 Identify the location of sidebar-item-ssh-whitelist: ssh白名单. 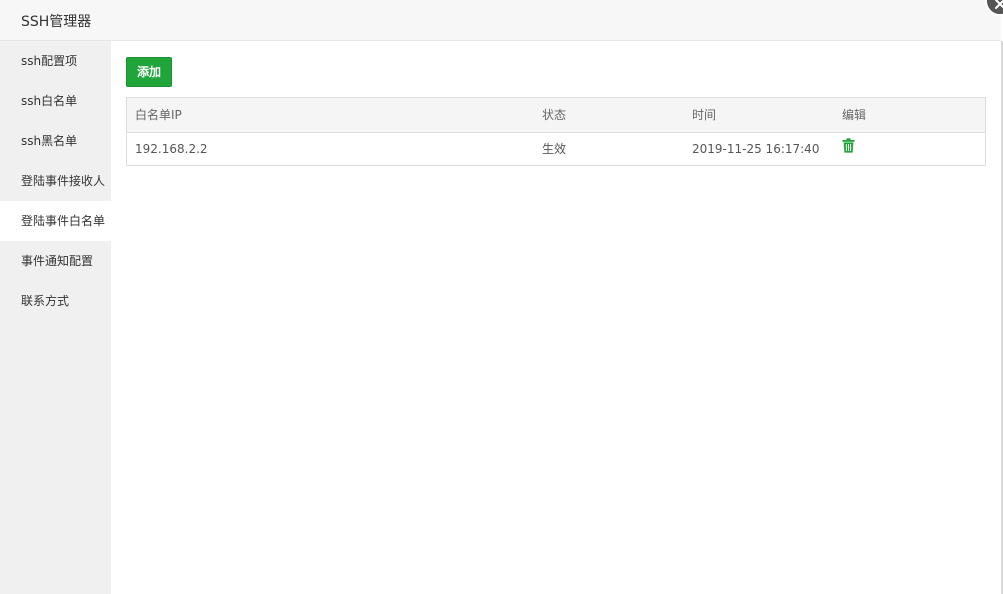
(55, 101).